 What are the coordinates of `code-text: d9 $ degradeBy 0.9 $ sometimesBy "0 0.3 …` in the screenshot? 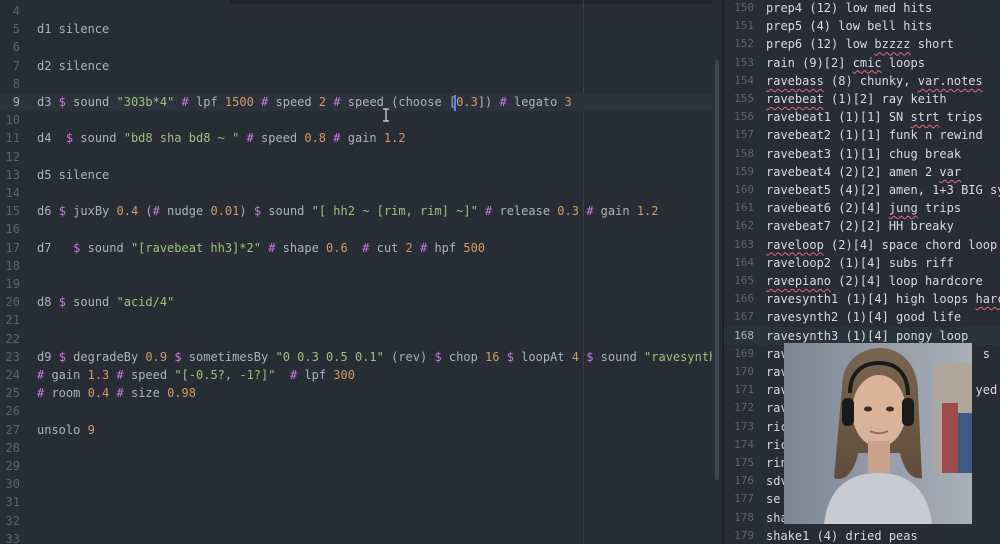 It's located at (379, 357).